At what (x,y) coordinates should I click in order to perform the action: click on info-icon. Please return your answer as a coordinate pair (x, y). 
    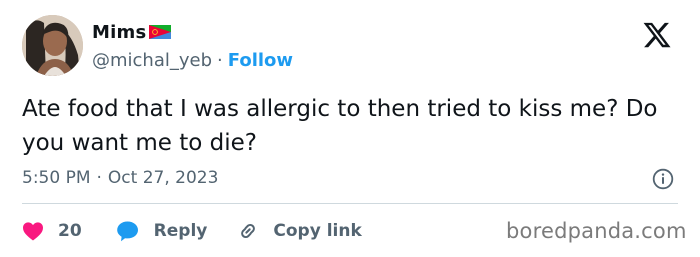
    Looking at the image, I should click on (663, 179).